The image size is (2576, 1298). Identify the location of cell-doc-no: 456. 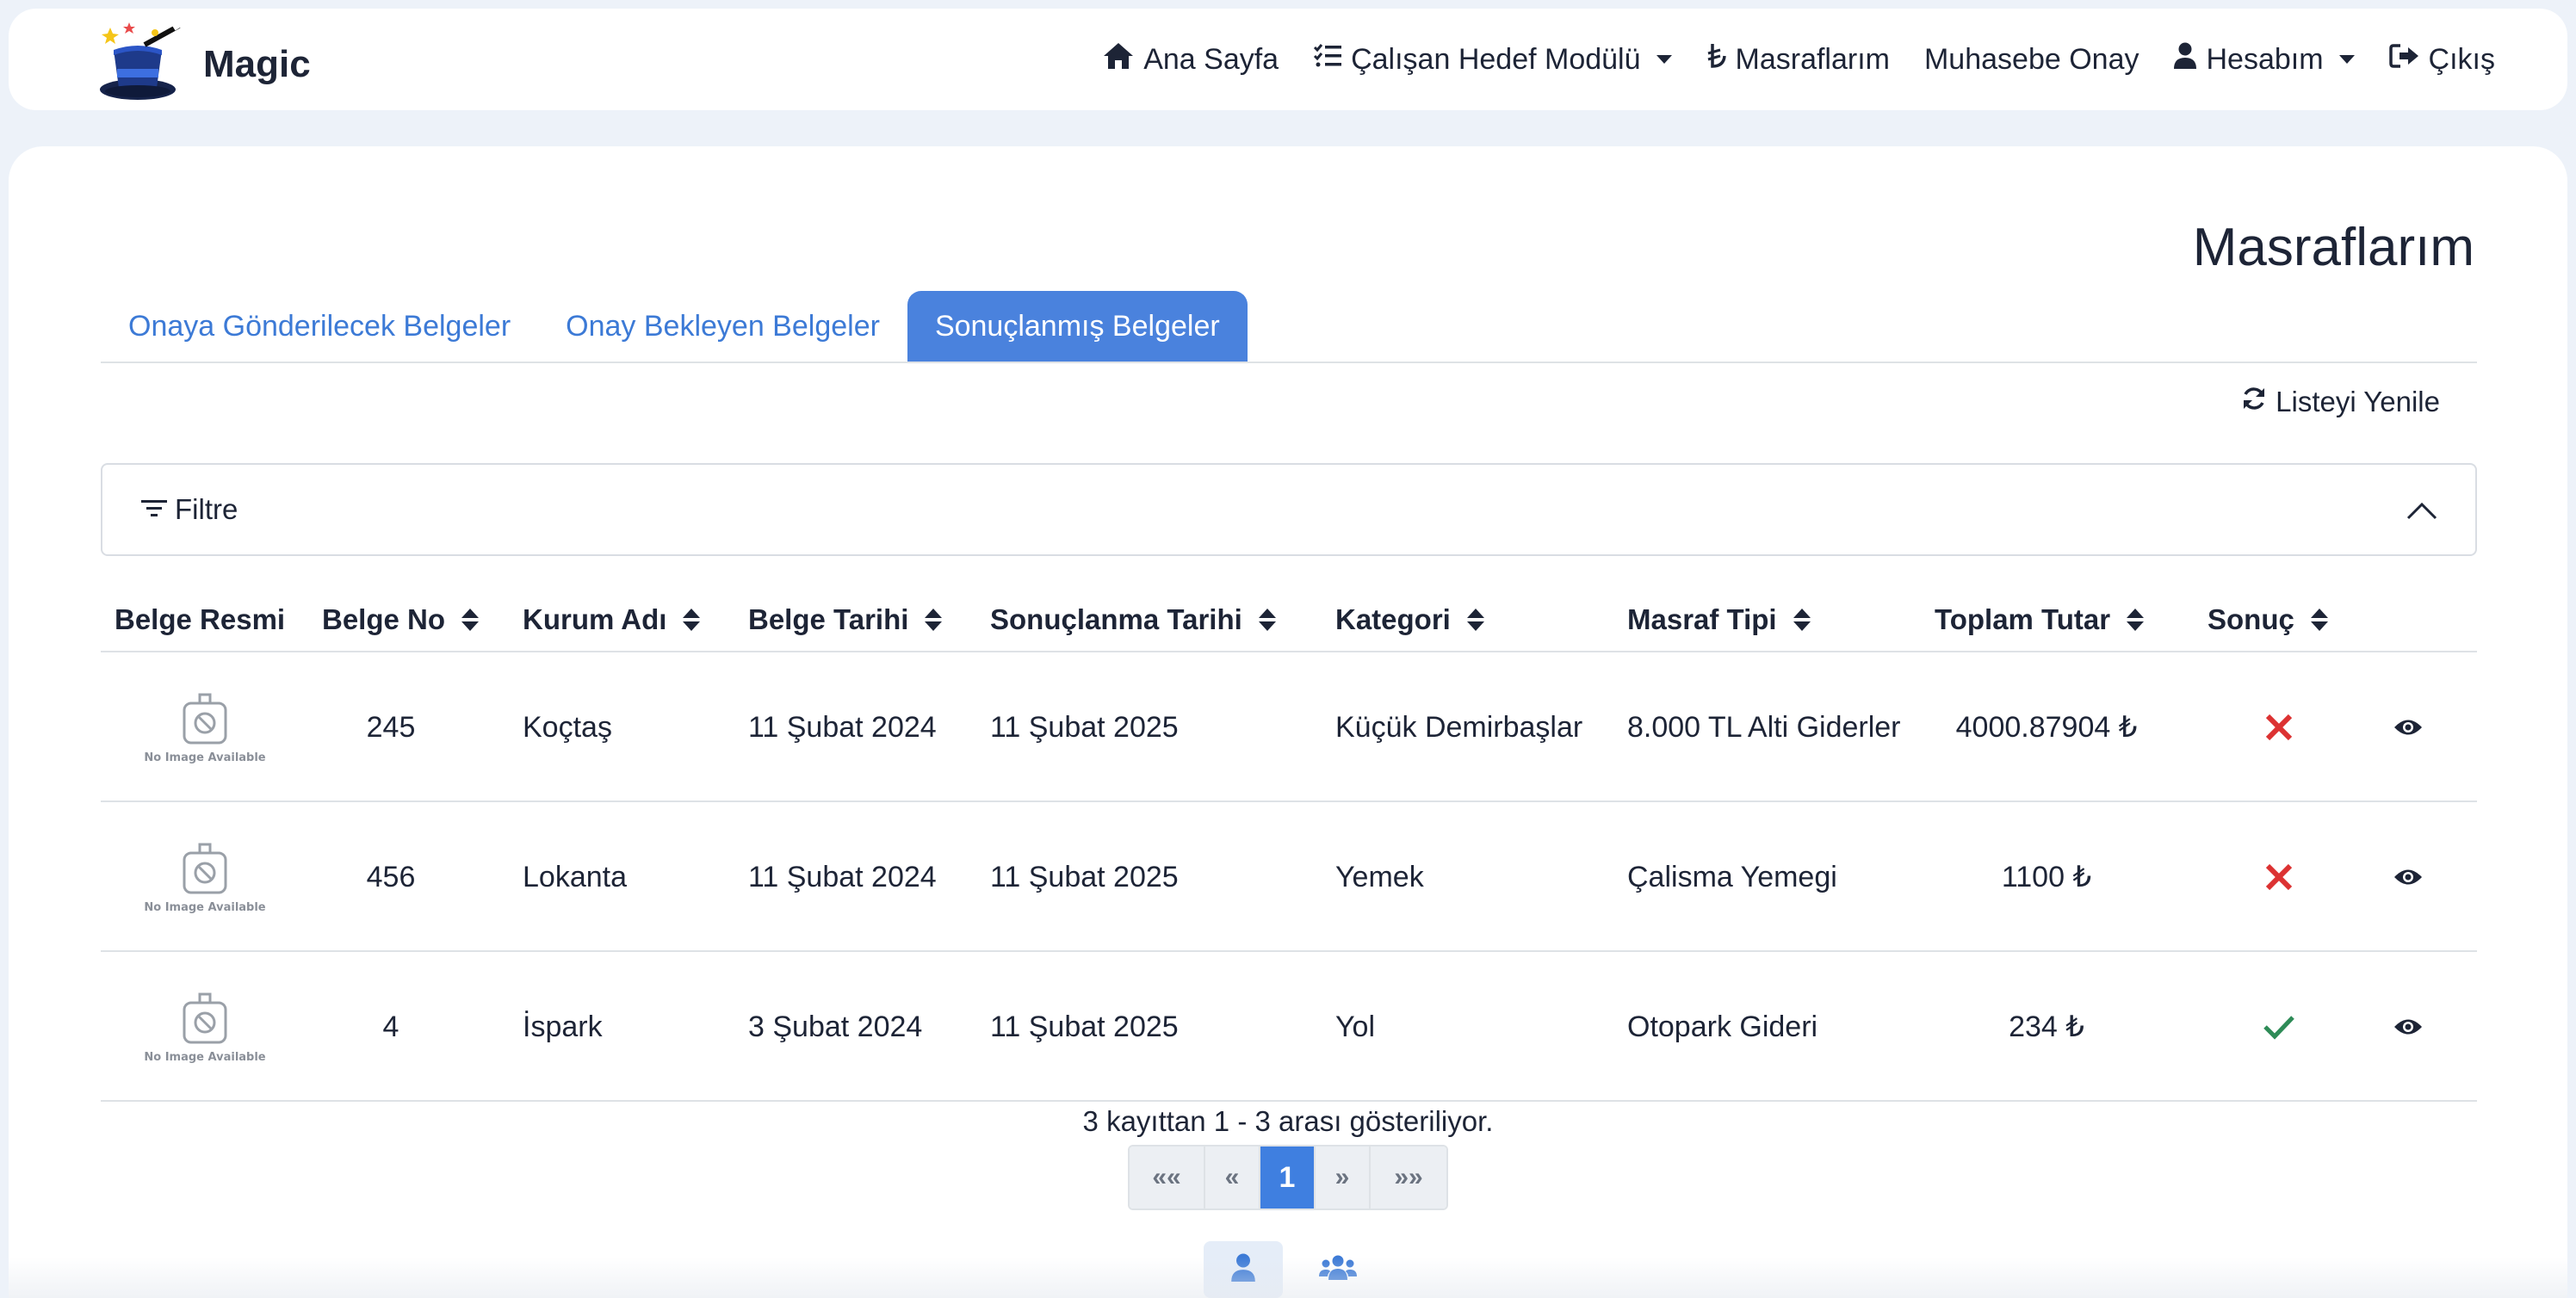
(391, 876).